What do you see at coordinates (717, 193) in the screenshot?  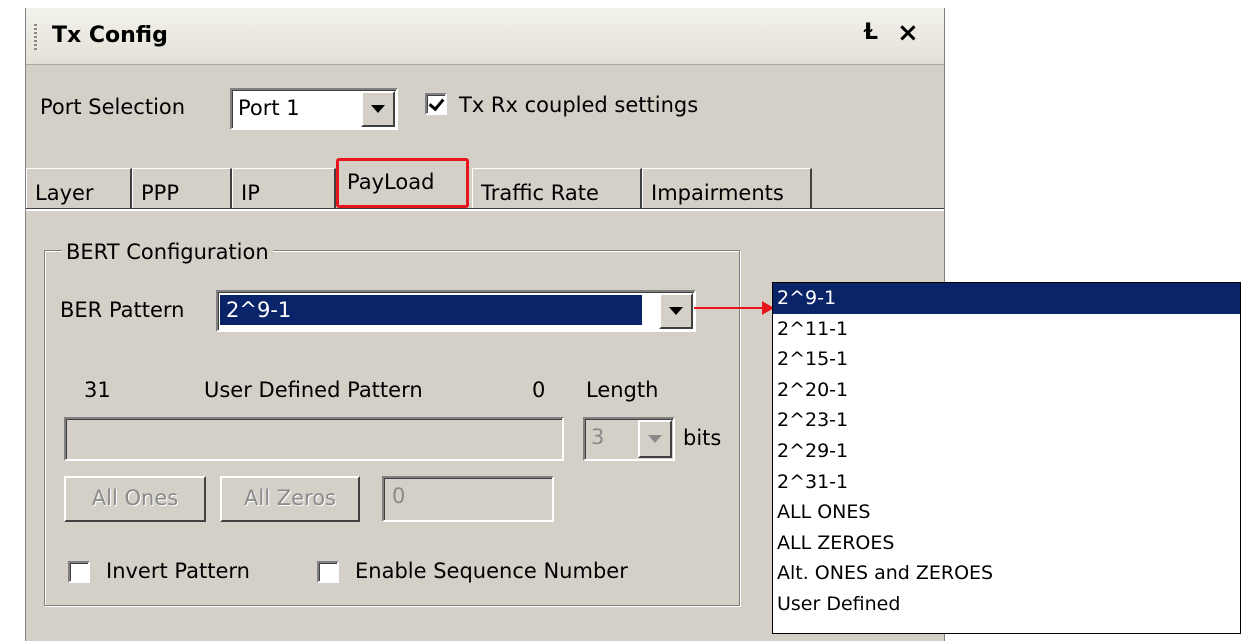 I see `tab-label: Impairments` at bounding box center [717, 193].